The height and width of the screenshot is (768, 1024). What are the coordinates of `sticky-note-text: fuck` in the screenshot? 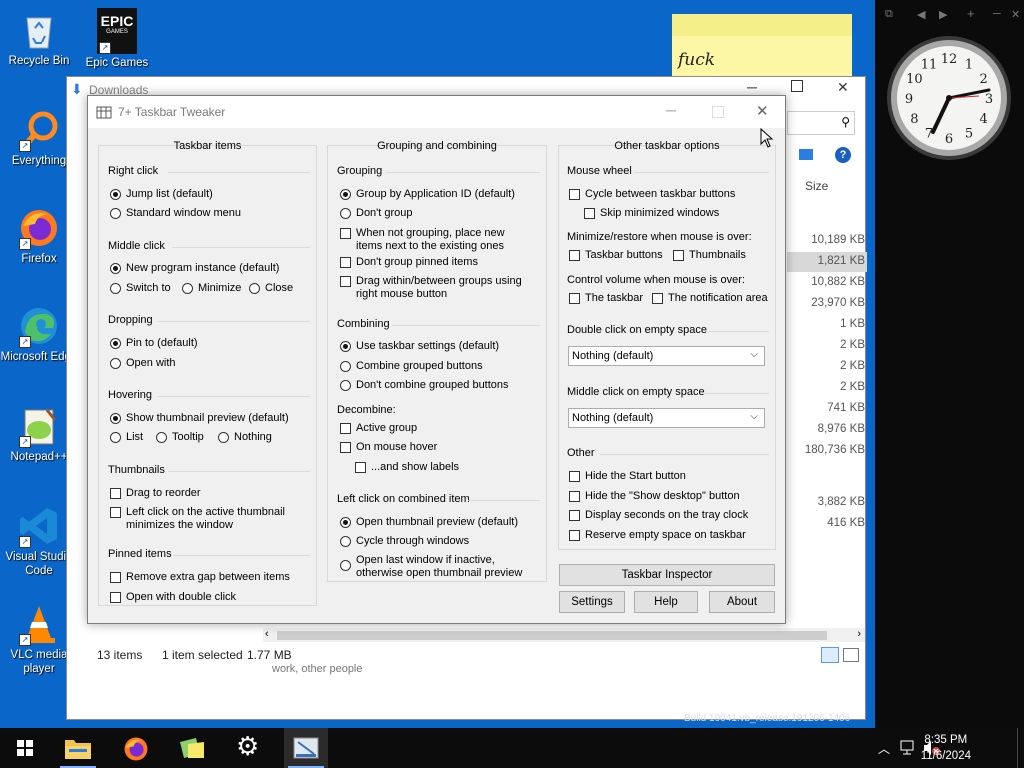 It's located at (696, 60).